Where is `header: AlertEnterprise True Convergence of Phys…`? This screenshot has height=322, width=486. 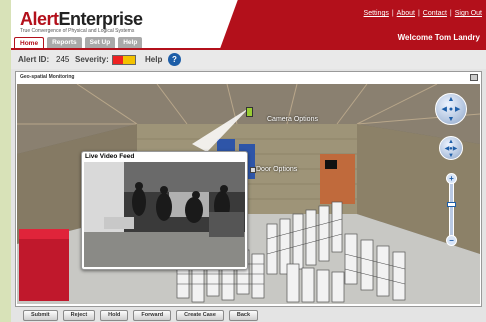
header: AlertEnterprise True Convergence of Phys… is located at coordinates (248, 24).